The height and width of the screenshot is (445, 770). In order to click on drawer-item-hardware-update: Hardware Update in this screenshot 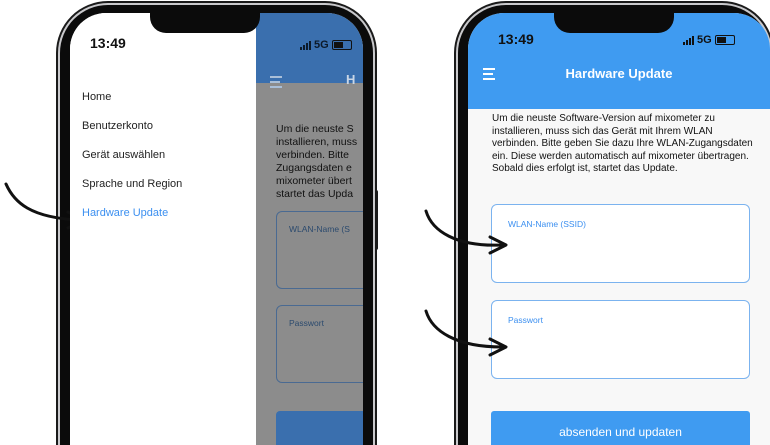, I will do `click(125, 213)`.